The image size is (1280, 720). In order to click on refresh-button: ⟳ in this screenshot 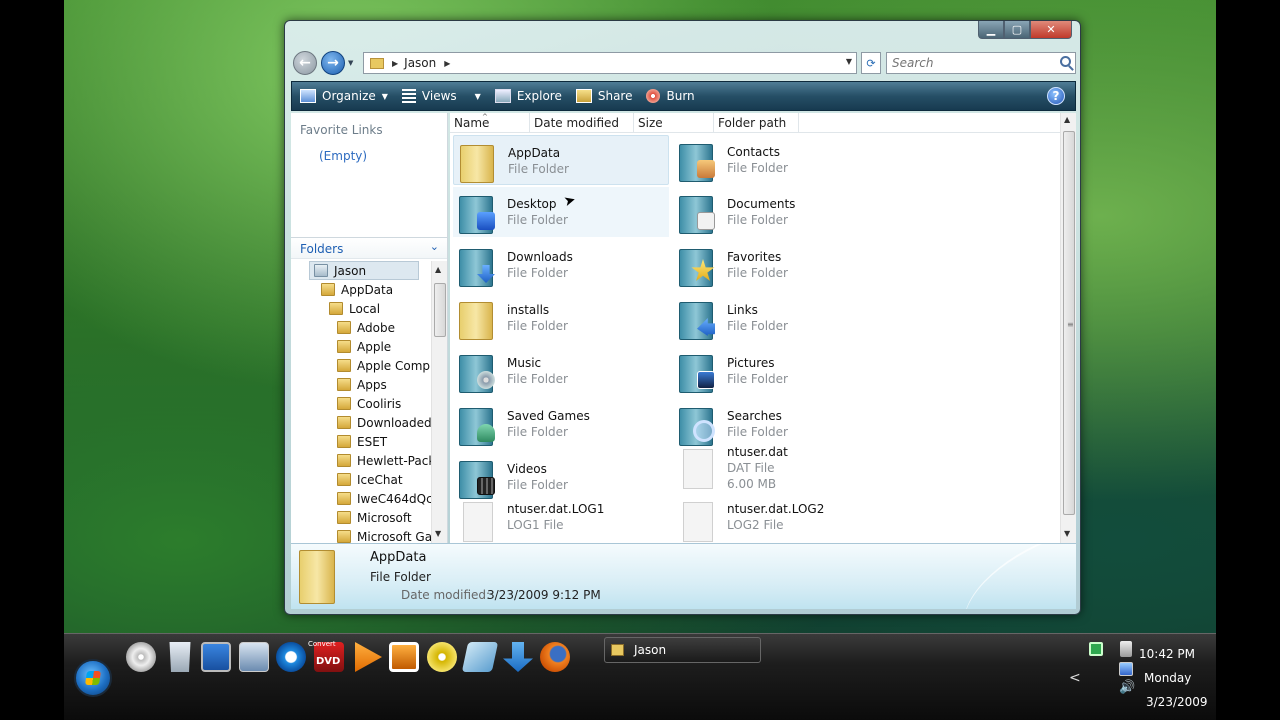, I will do `click(871, 63)`.